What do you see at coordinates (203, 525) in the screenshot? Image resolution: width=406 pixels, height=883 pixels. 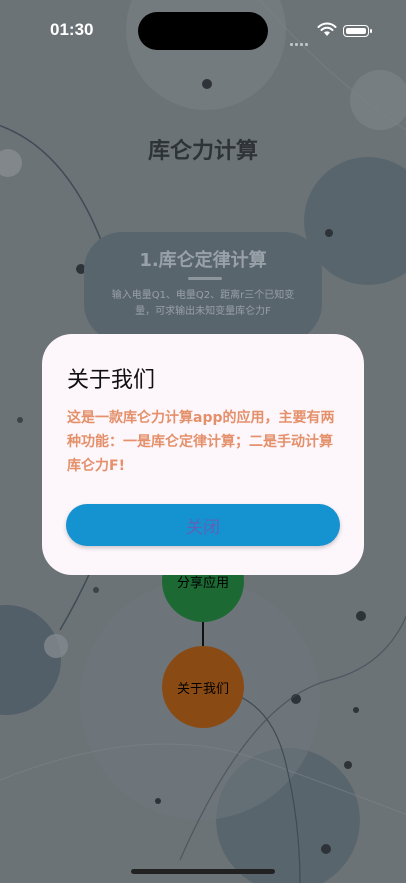 I see `close-button: 关闭` at bounding box center [203, 525].